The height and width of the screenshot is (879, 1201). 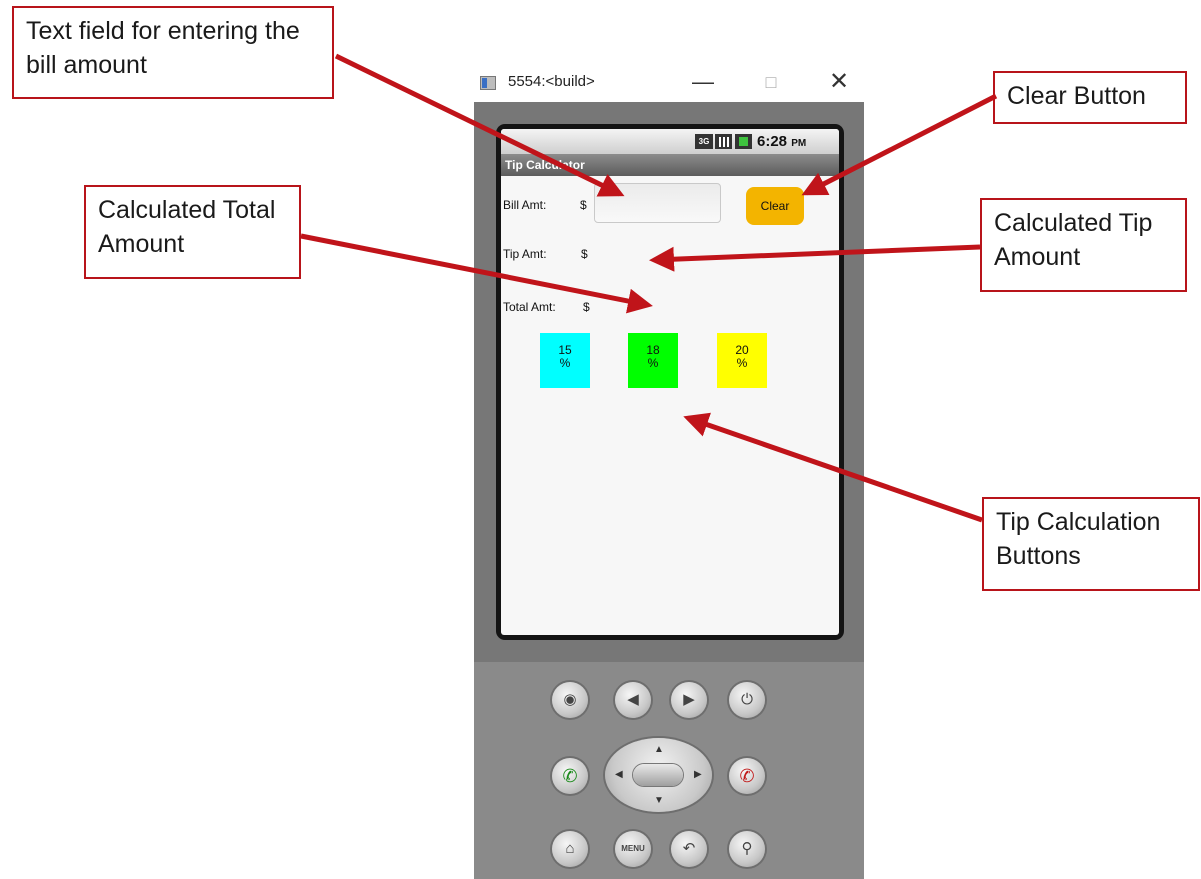 I want to click on dpad-right-icon: ▶, so click(x=698, y=775).